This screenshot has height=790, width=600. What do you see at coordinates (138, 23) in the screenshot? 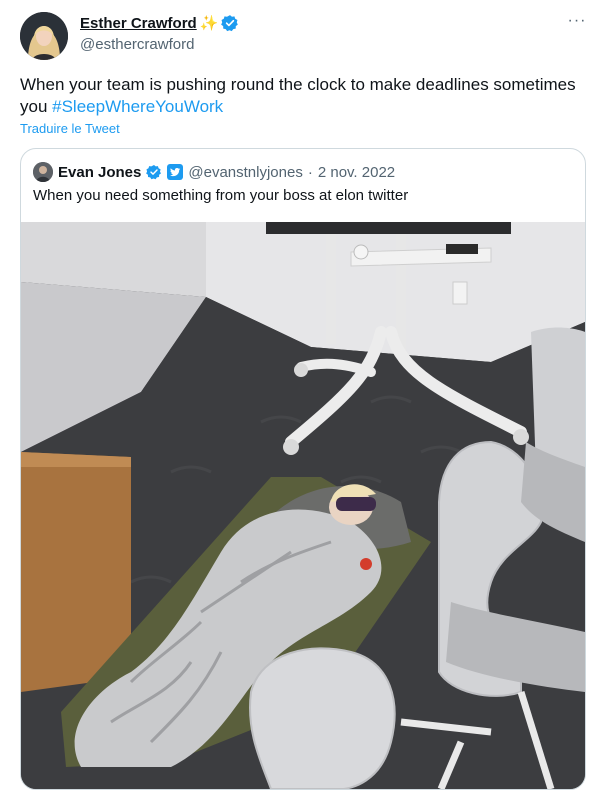
I see `author-name: Esther Crawford` at bounding box center [138, 23].